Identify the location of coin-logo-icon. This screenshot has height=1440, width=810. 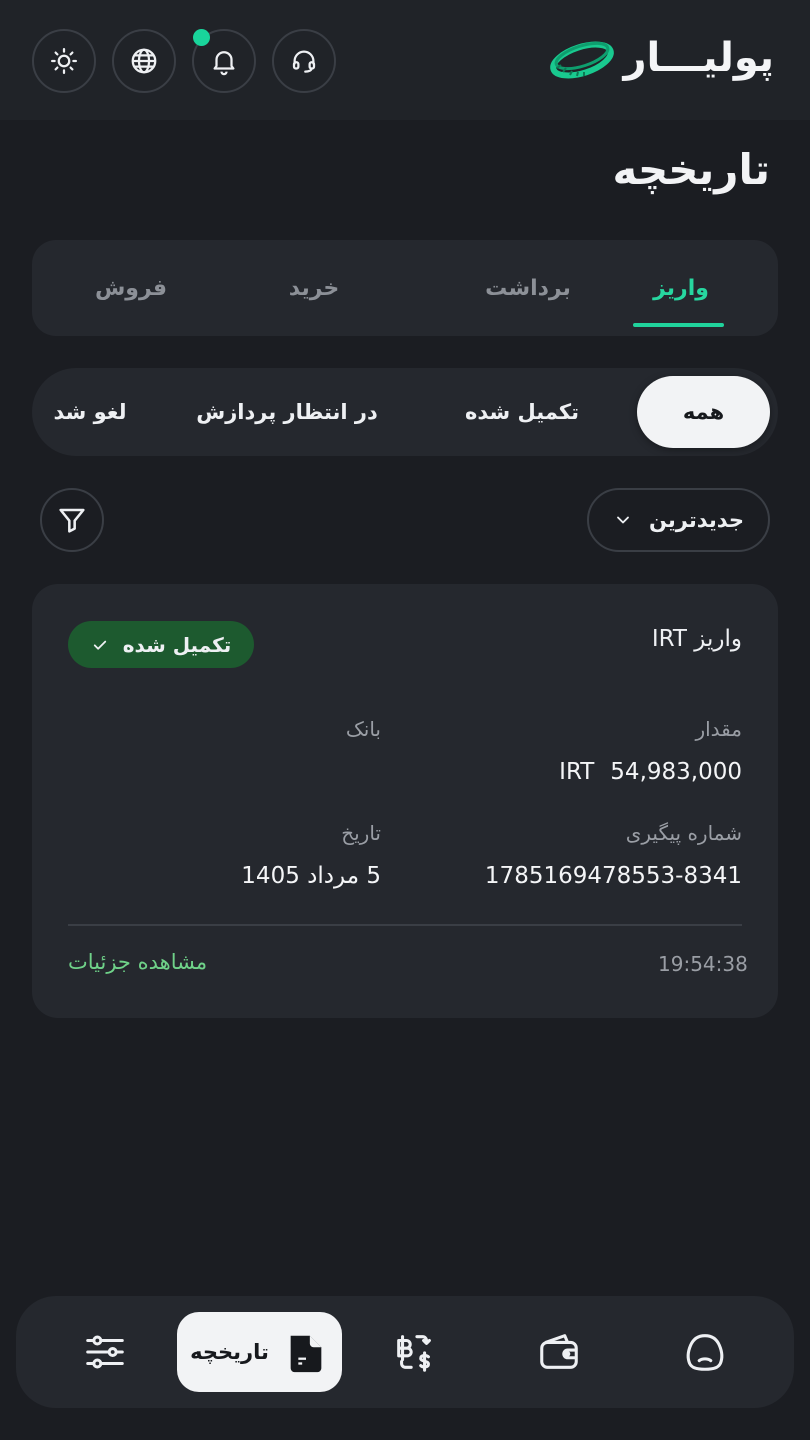
(582, 60).